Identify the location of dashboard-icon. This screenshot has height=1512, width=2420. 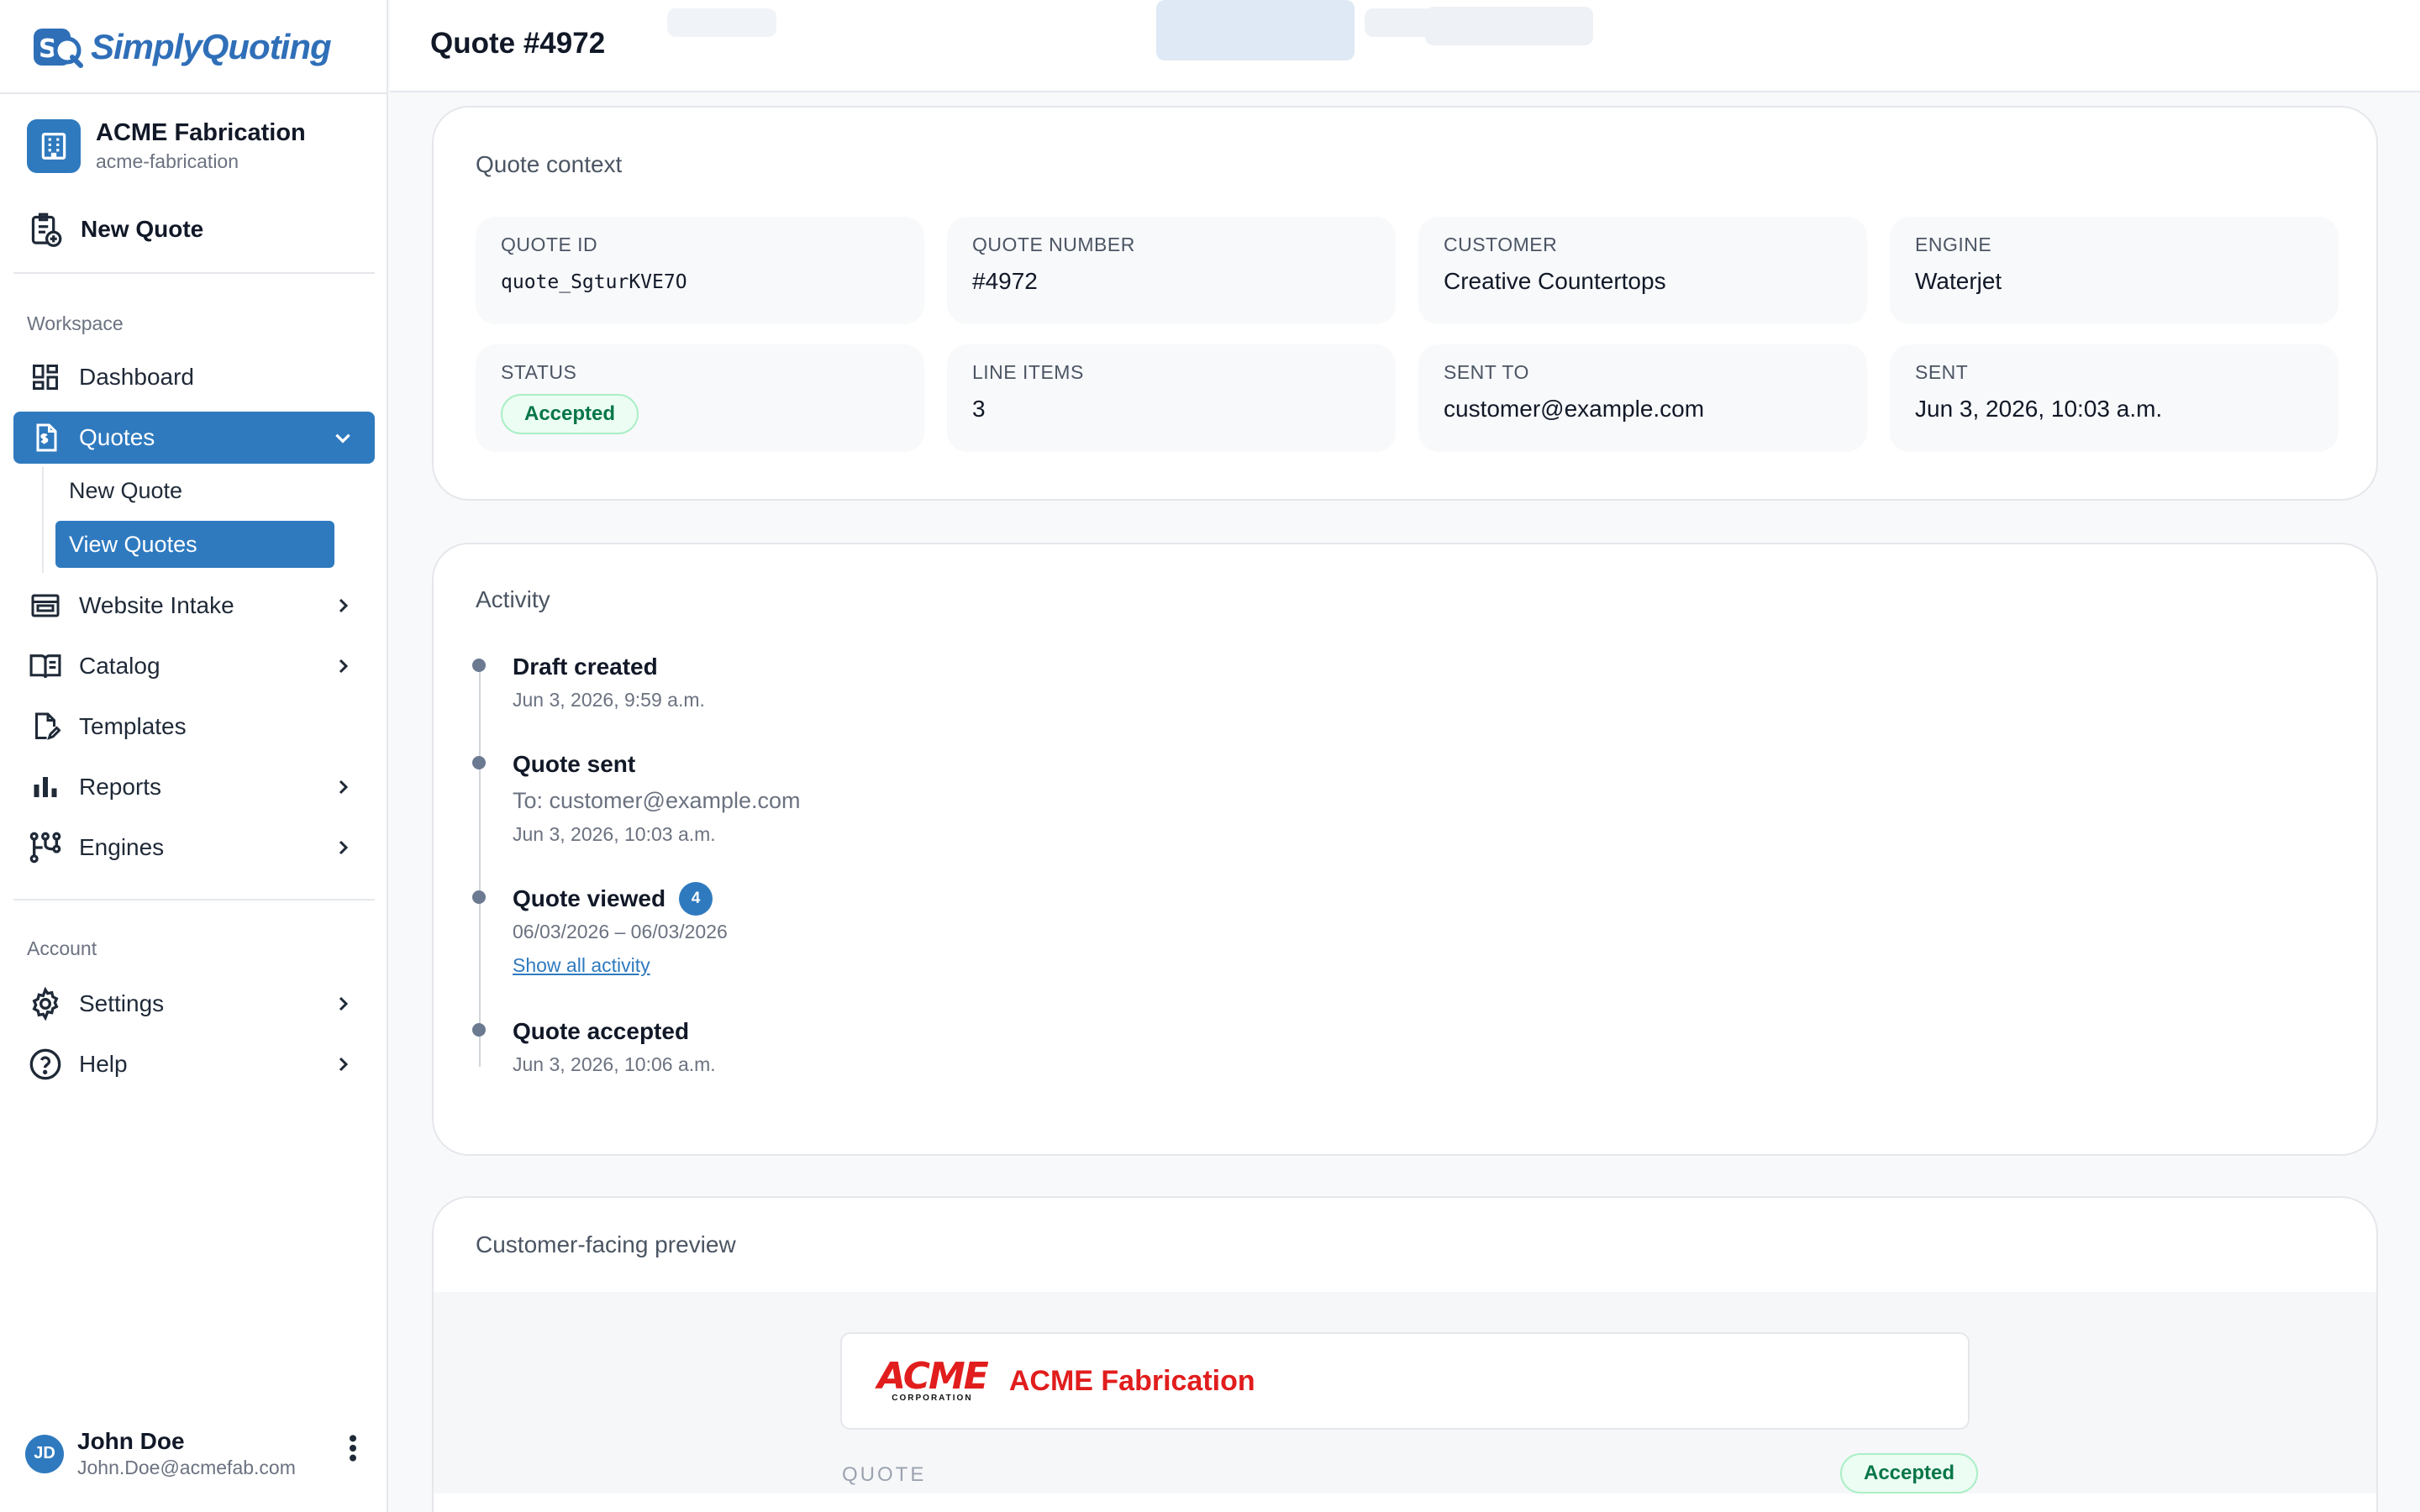
(45, 377).